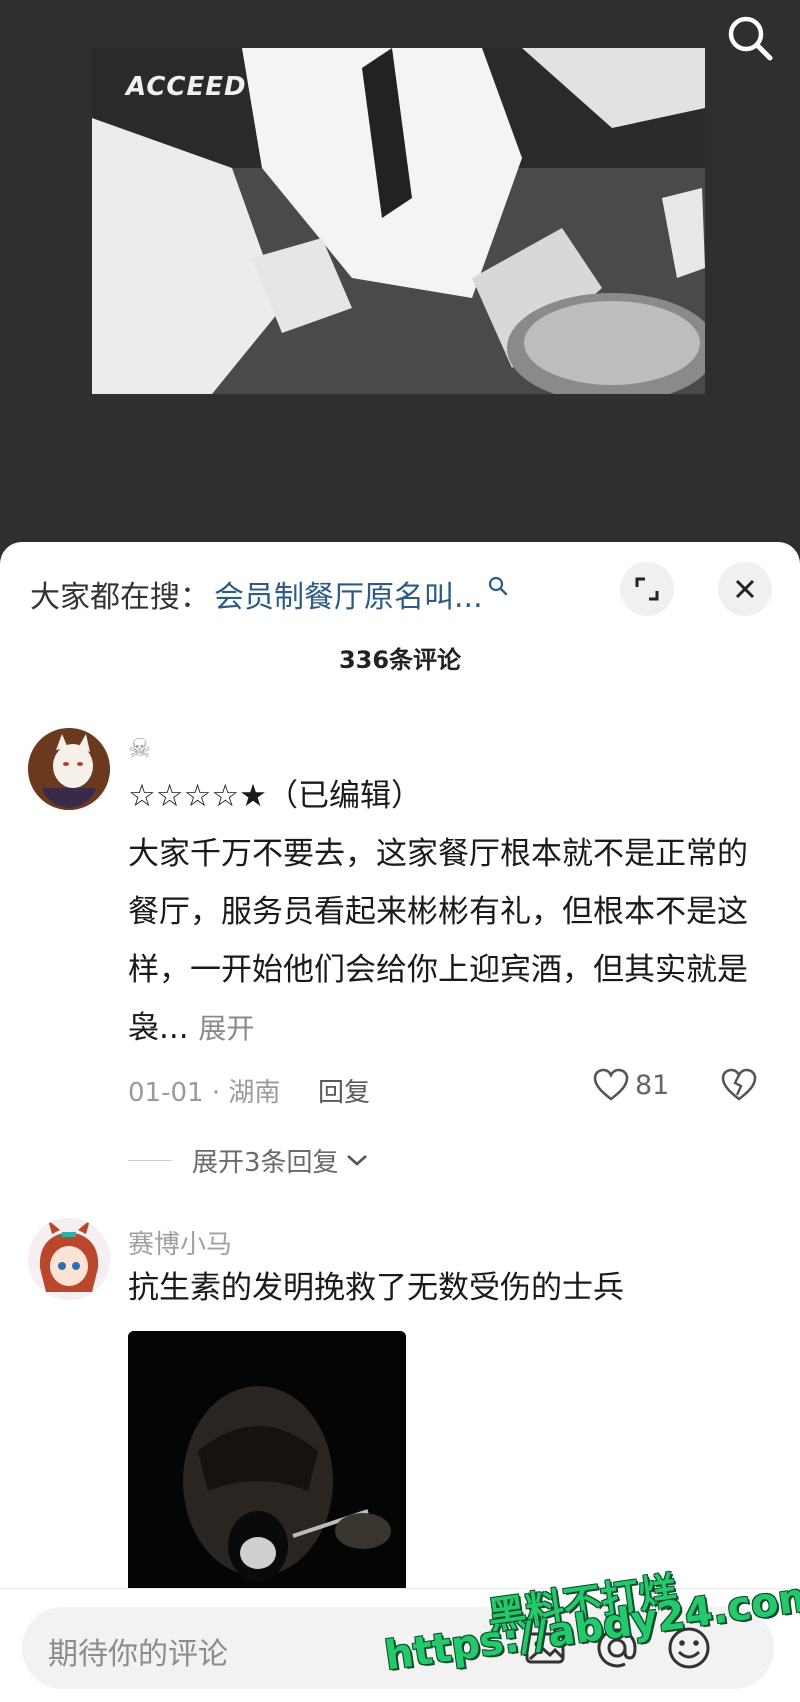 The image size is (800, 1702). I want to click on comment-username: ☠, so click(139, 749).